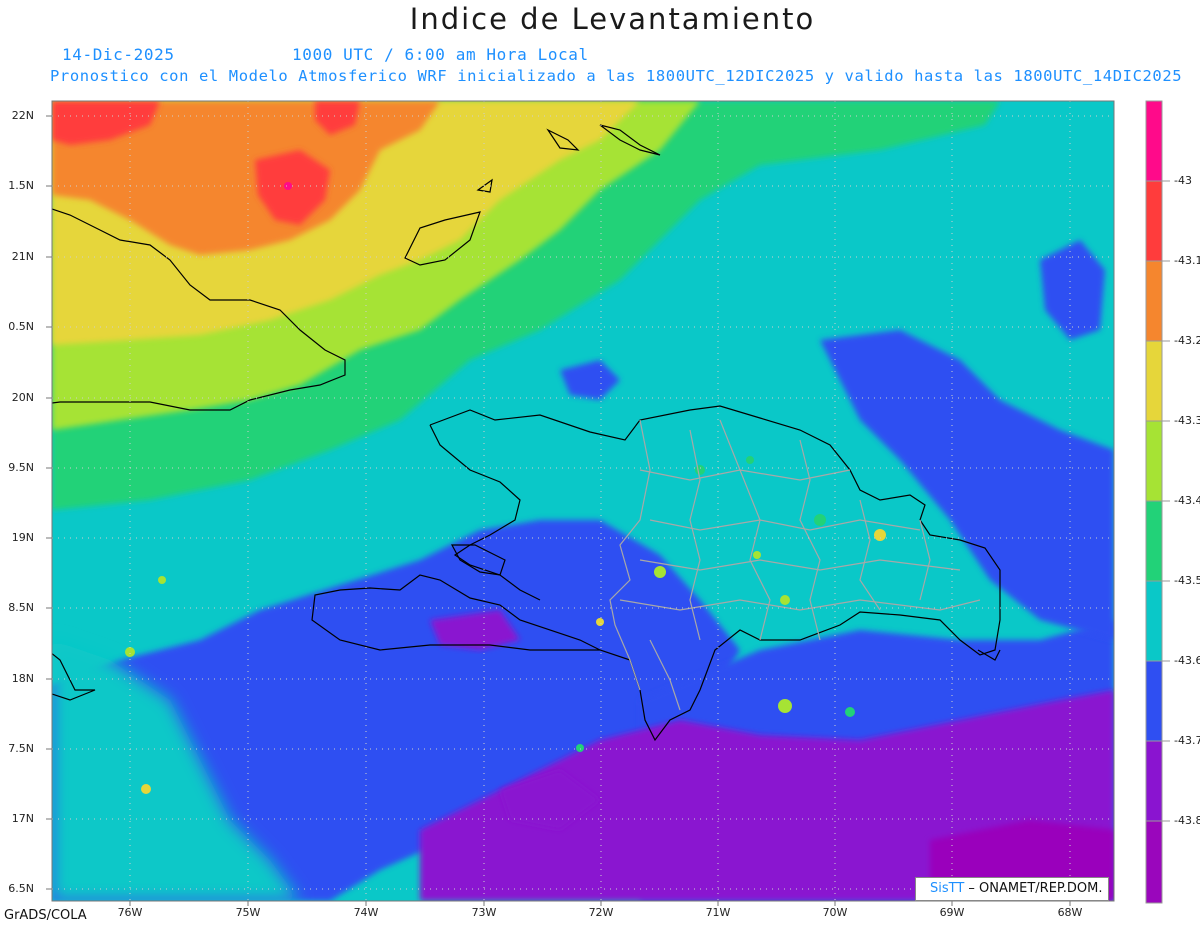  What do you see at coordinates (718, 912) in the screenshot?
I see `lon-label-71w: 71W` at bounding box center [718, 912].